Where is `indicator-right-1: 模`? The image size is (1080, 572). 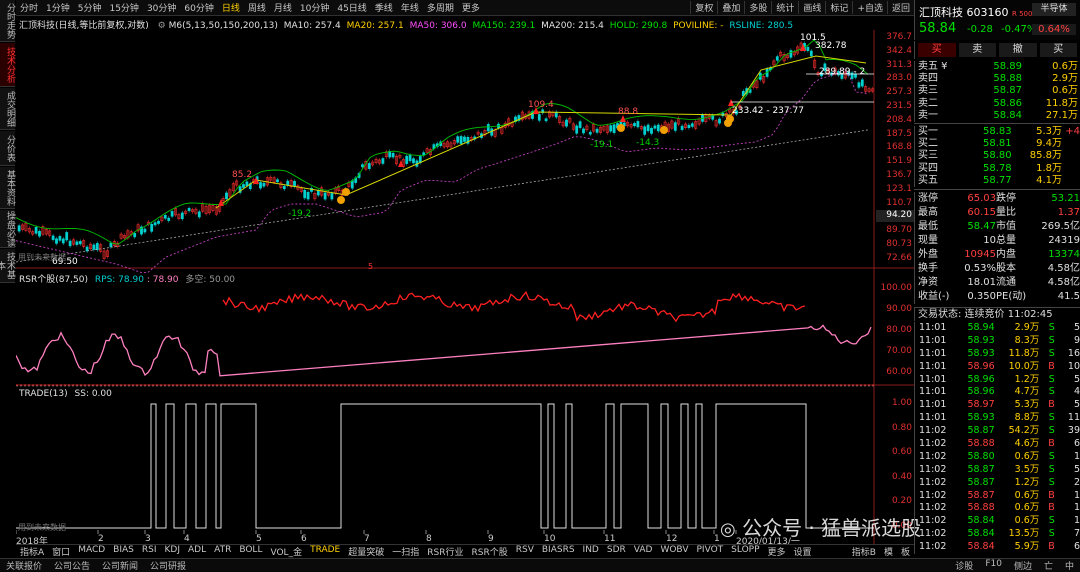
indicator-right-1: 模 is located at coordinates (888, 551).